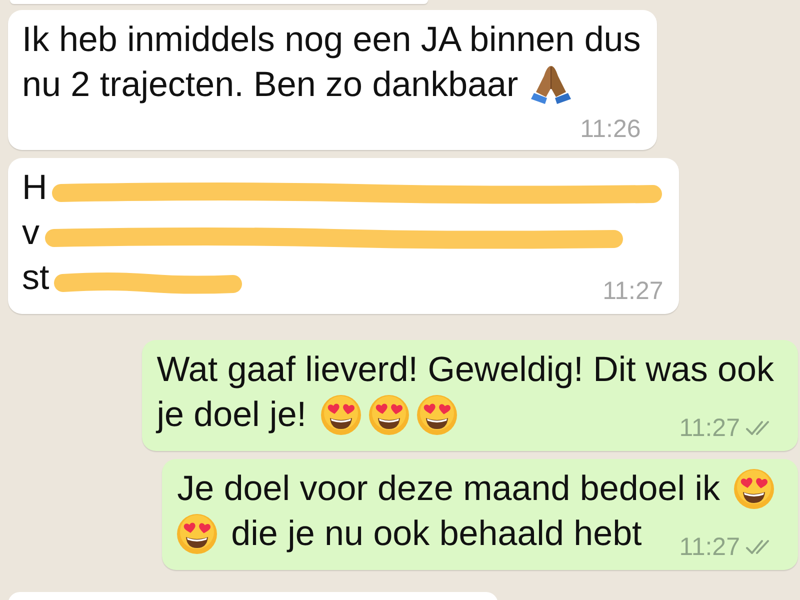 The height and width of the screenshot is (600, 800). Describe the element at coordinates (35, 188) in the screenshot. I see `message-text: H` at that location.